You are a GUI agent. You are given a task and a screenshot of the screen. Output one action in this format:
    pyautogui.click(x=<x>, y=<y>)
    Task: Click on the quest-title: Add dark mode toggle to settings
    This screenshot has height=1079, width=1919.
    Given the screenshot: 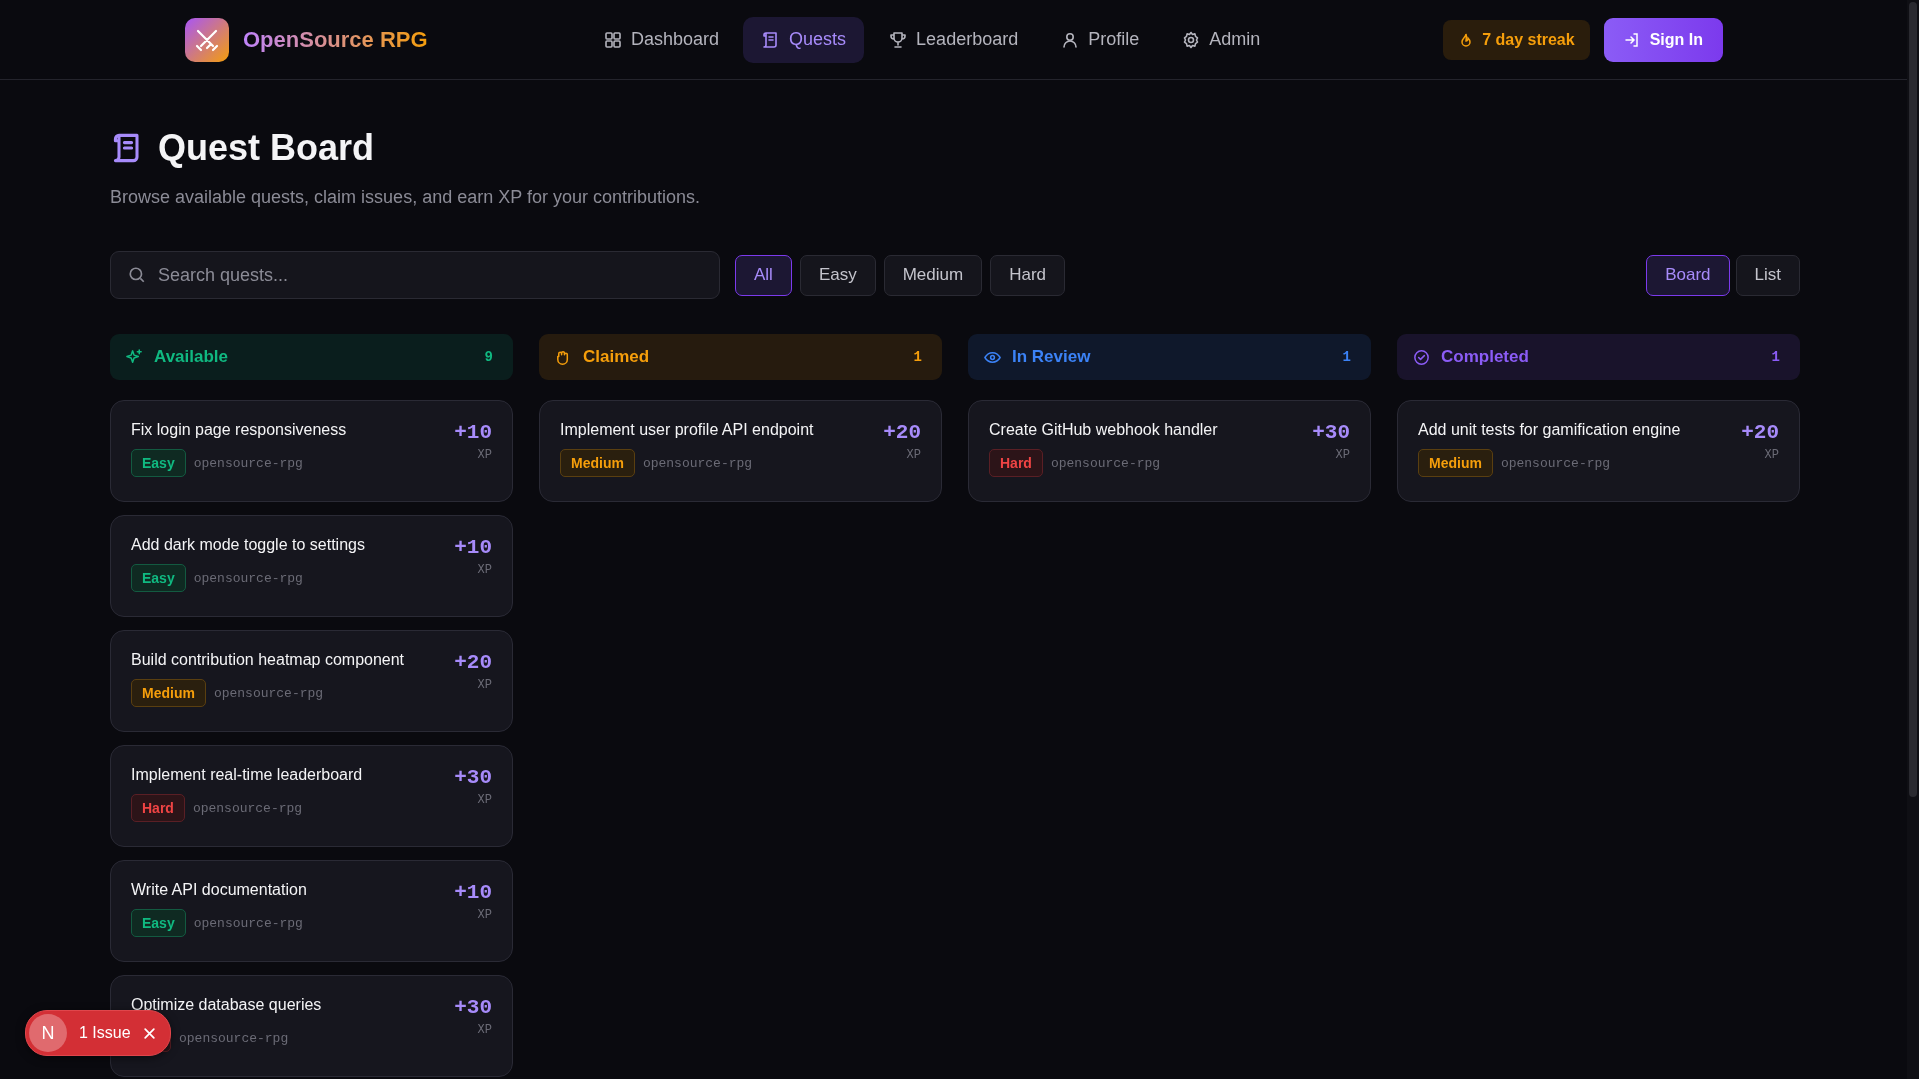 What is the action you would take?
    pyautogui.click(x=248, y=545)
    